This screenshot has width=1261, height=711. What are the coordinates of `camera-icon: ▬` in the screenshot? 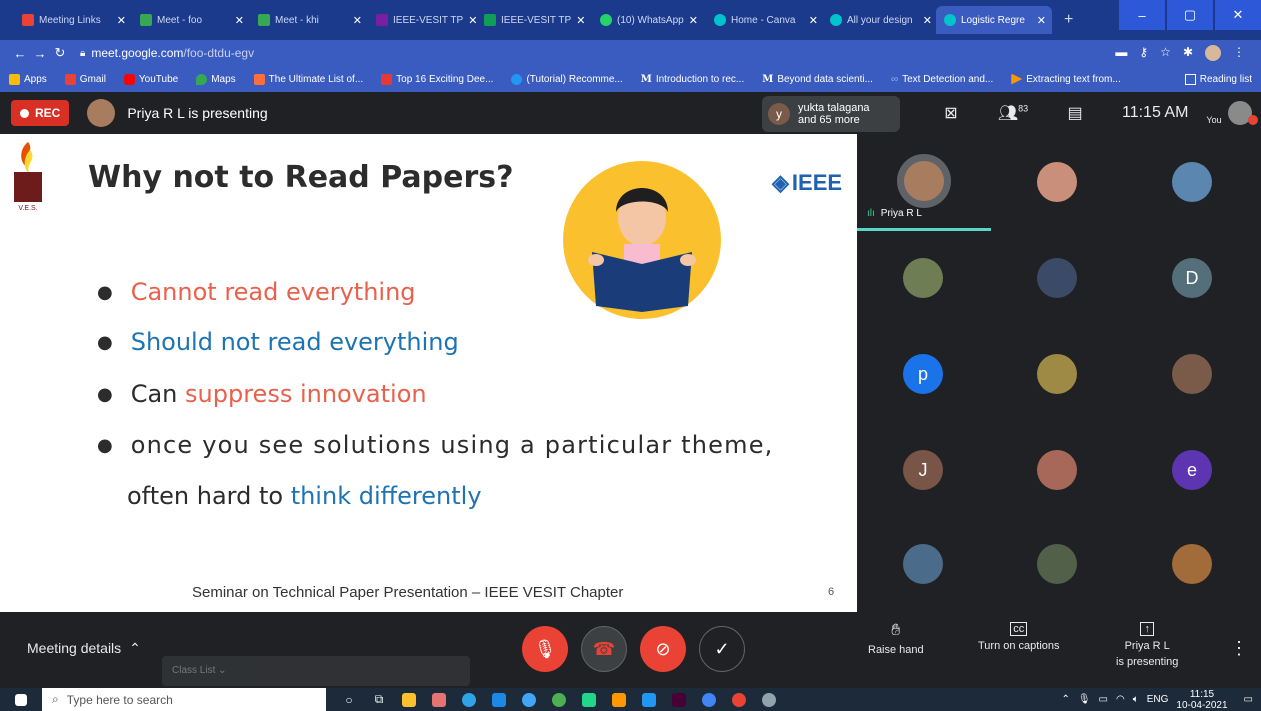 It's located at (1121, 53).